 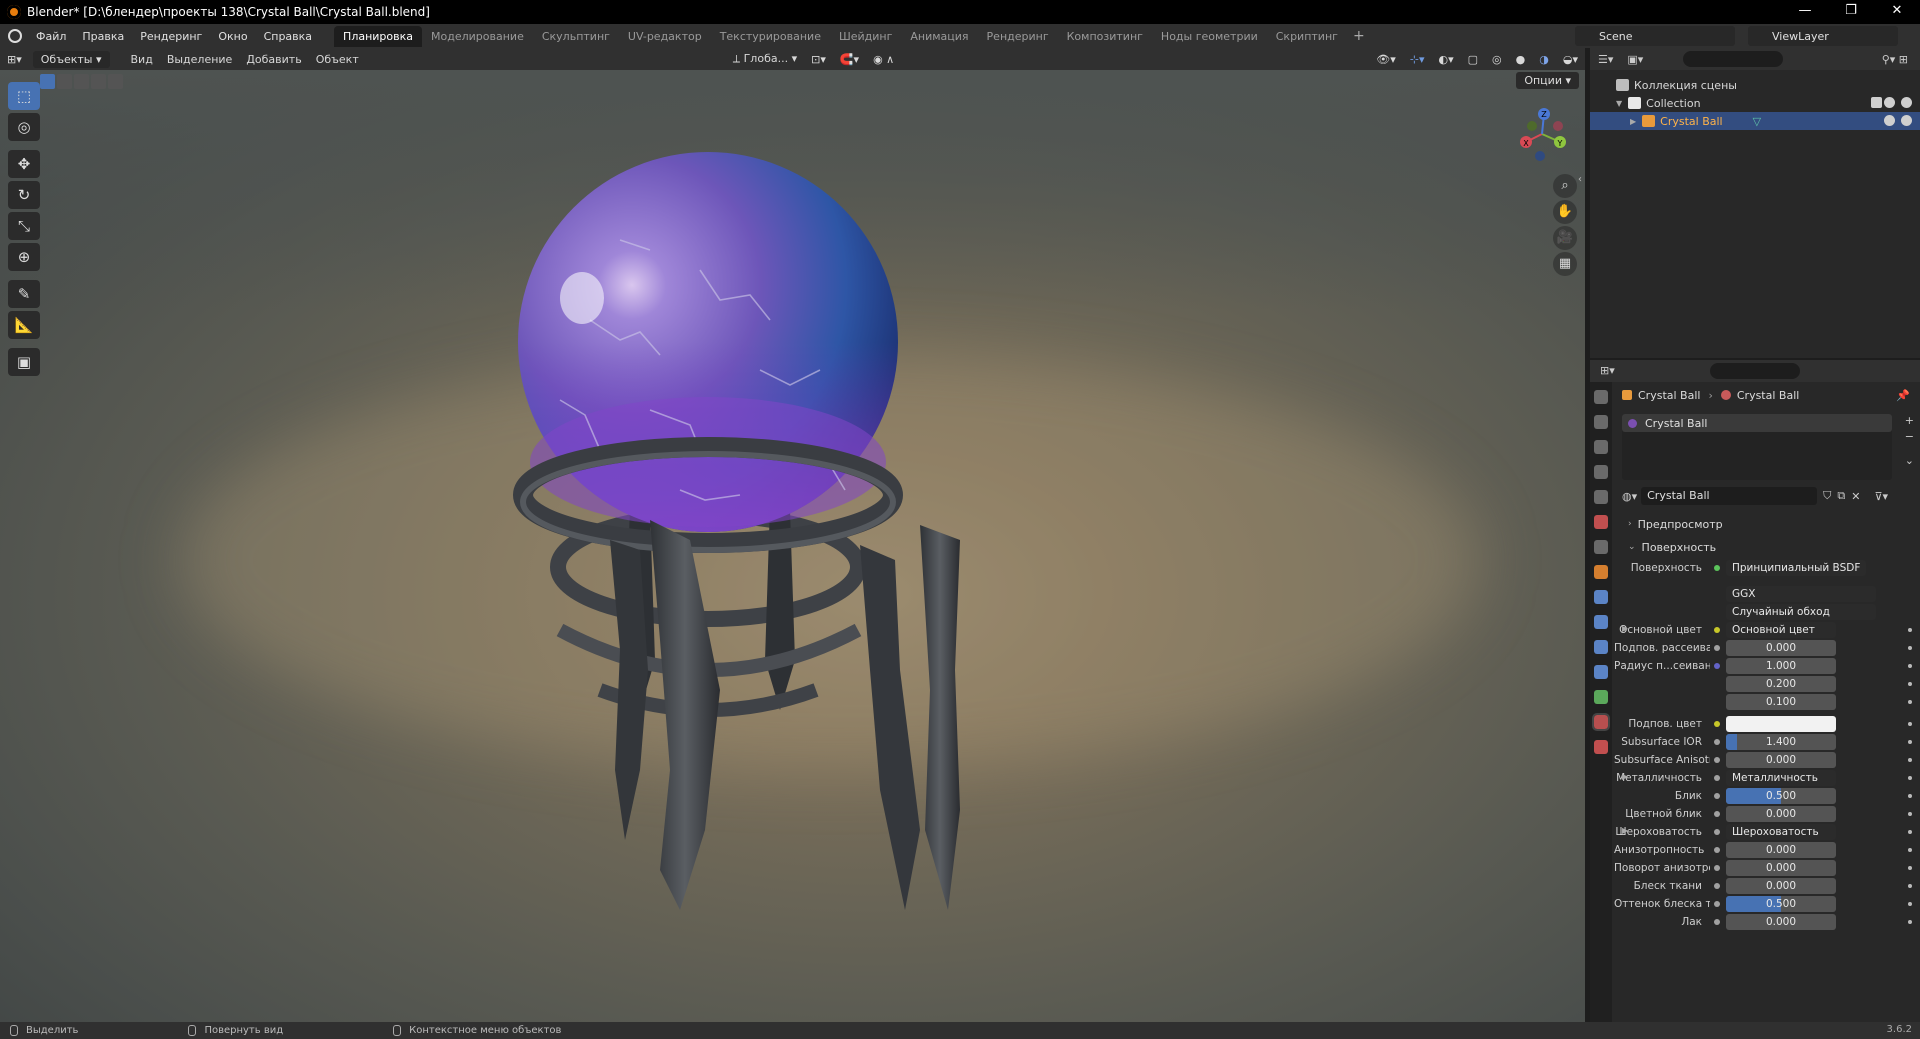 I want to click on surface-panel-header: ⌄ Поверхность, so click(x=1767, y=547).